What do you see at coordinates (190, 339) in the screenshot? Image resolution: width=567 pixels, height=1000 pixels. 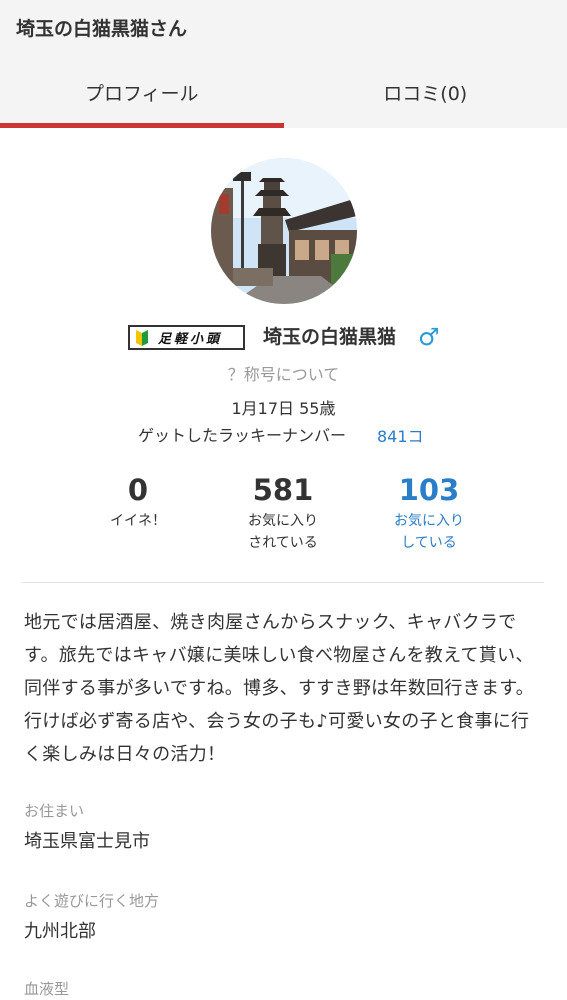 I see `rank-badge-label: 足軽小頭` at bounding box center [190, 339].